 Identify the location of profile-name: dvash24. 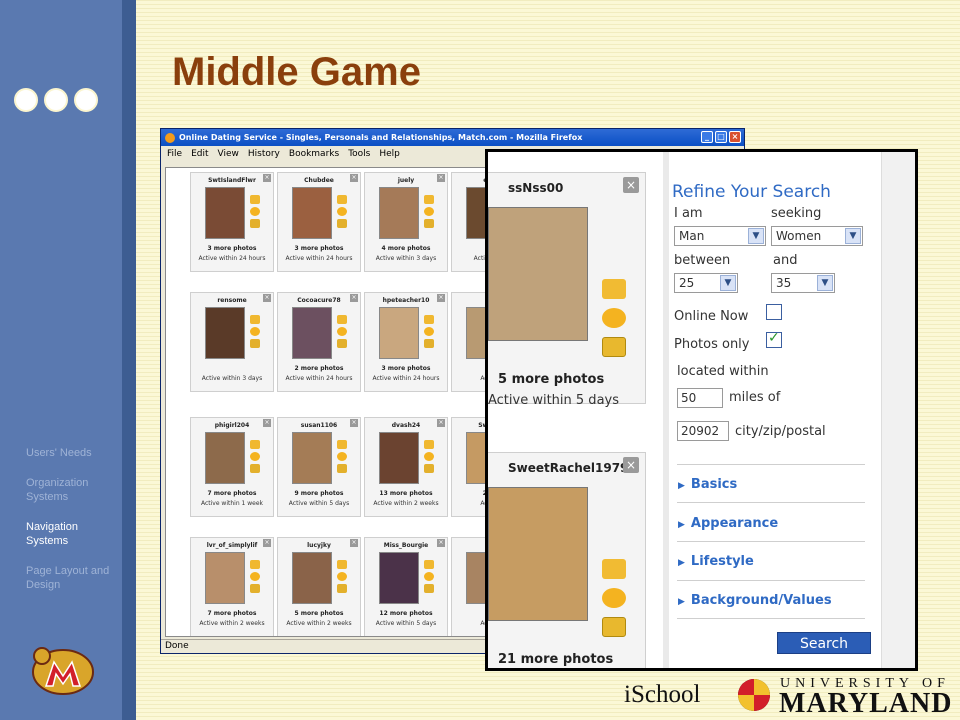
(406, 425).